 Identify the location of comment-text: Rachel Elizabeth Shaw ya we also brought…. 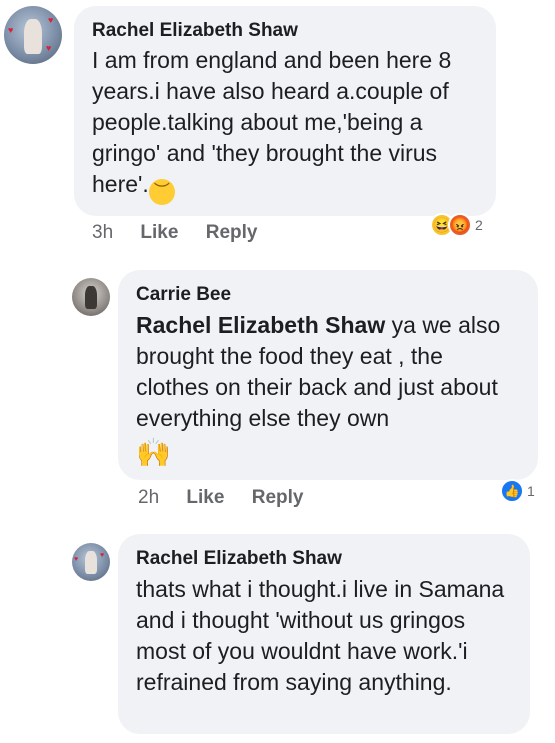
(318, 371).